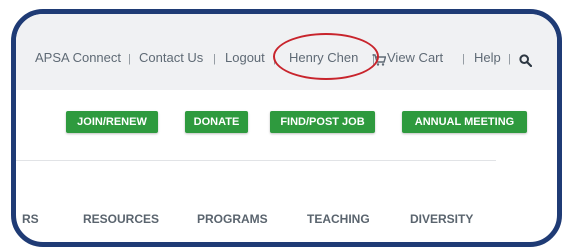 This screenshot has height=247, width=568. What do you see at coordinates (121, 219) in the screenshot?
I see `nav-item-resources: RESOURCES` at bounding box center [121, 219].